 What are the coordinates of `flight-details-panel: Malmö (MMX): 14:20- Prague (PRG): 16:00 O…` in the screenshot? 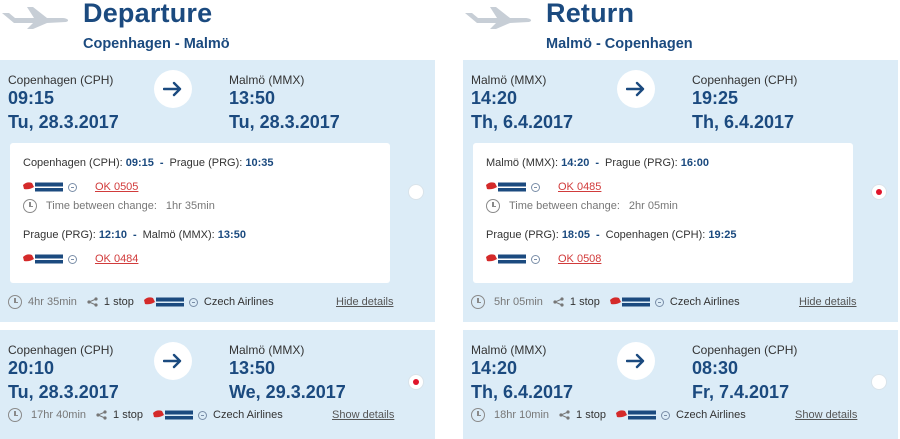 It's located at (663, 213).